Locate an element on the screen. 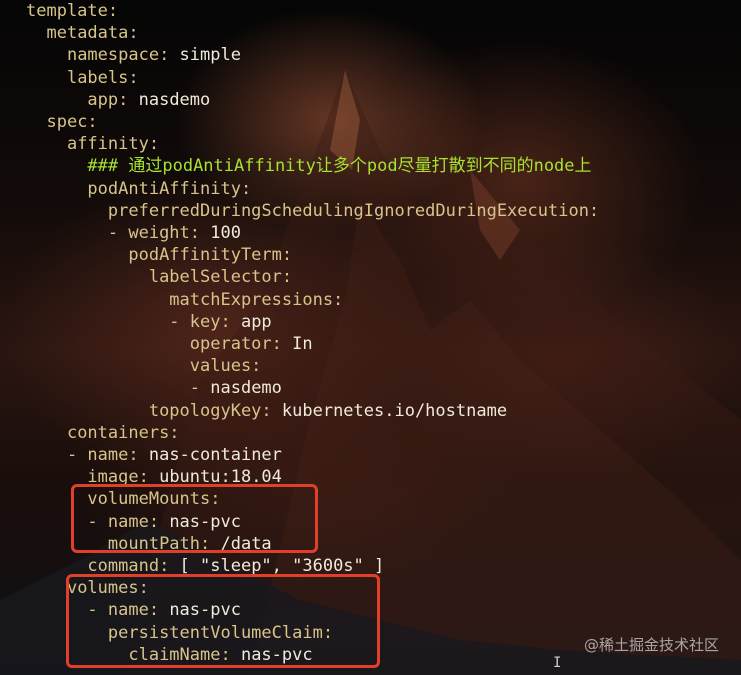  code-line: affinity: is located at coordinates (92, 144).